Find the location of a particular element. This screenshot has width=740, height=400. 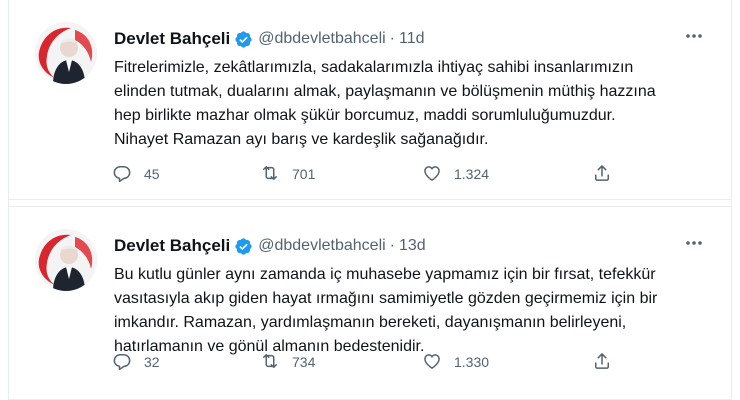

retweet-count: 734 is located at coordinates (304, 362).